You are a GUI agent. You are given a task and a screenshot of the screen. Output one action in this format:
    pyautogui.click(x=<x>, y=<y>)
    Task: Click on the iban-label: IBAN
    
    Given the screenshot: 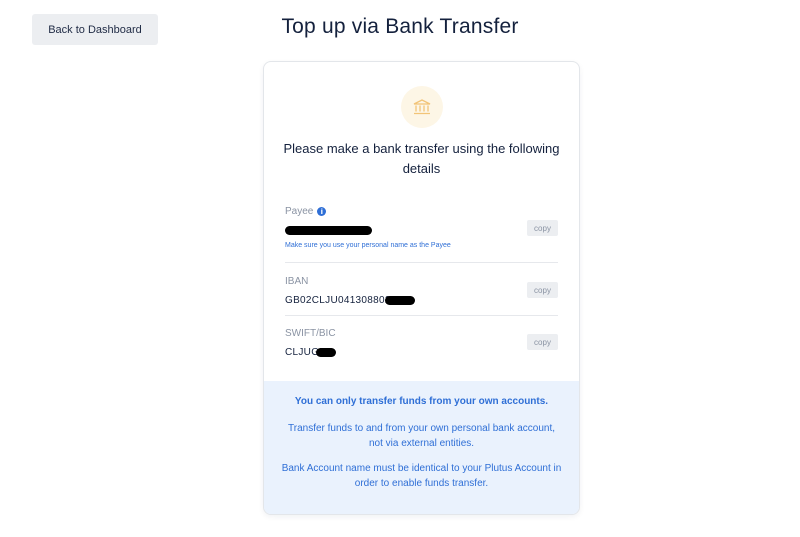 What is the action you would take?
    pyautogui.click(x=297, y=281)
    